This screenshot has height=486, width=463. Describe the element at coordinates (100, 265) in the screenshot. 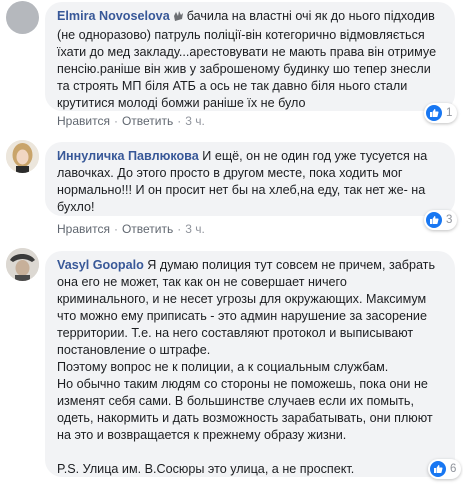

I see `comment-author: Vasyl Goopalo` at that location.